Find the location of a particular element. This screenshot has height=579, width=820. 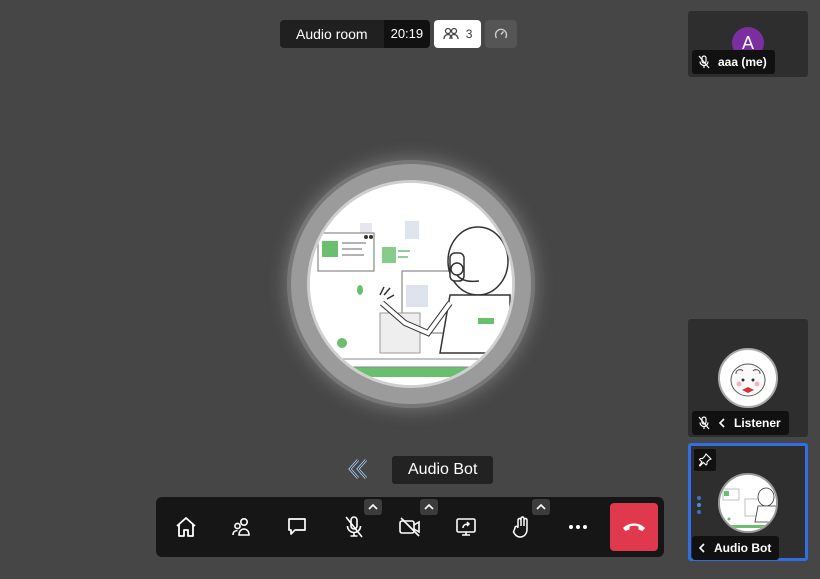

collapse-panel-button is located at coordinates (358, 469).